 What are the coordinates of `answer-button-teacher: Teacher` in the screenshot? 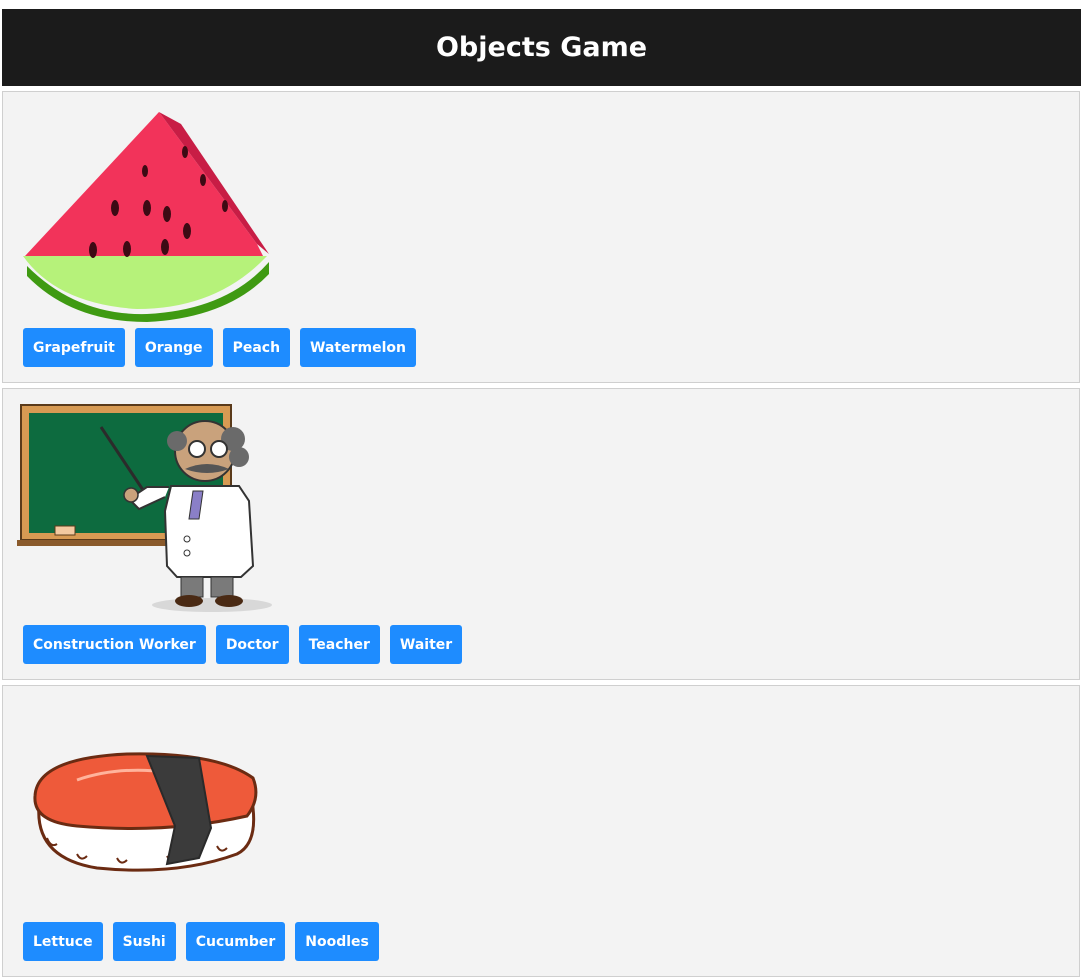 It's located at (339, 644).